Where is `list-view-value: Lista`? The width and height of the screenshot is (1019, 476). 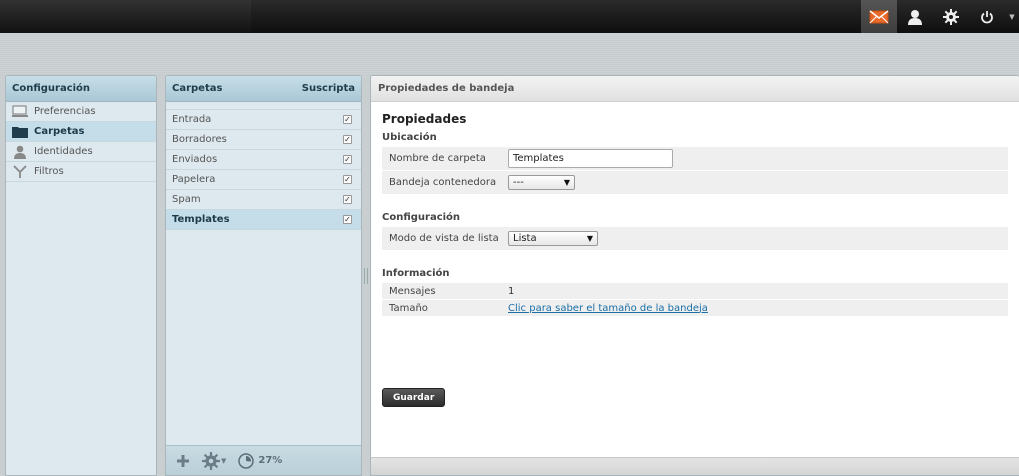 list-view-value: Lista is located at coordinates (525, 238).